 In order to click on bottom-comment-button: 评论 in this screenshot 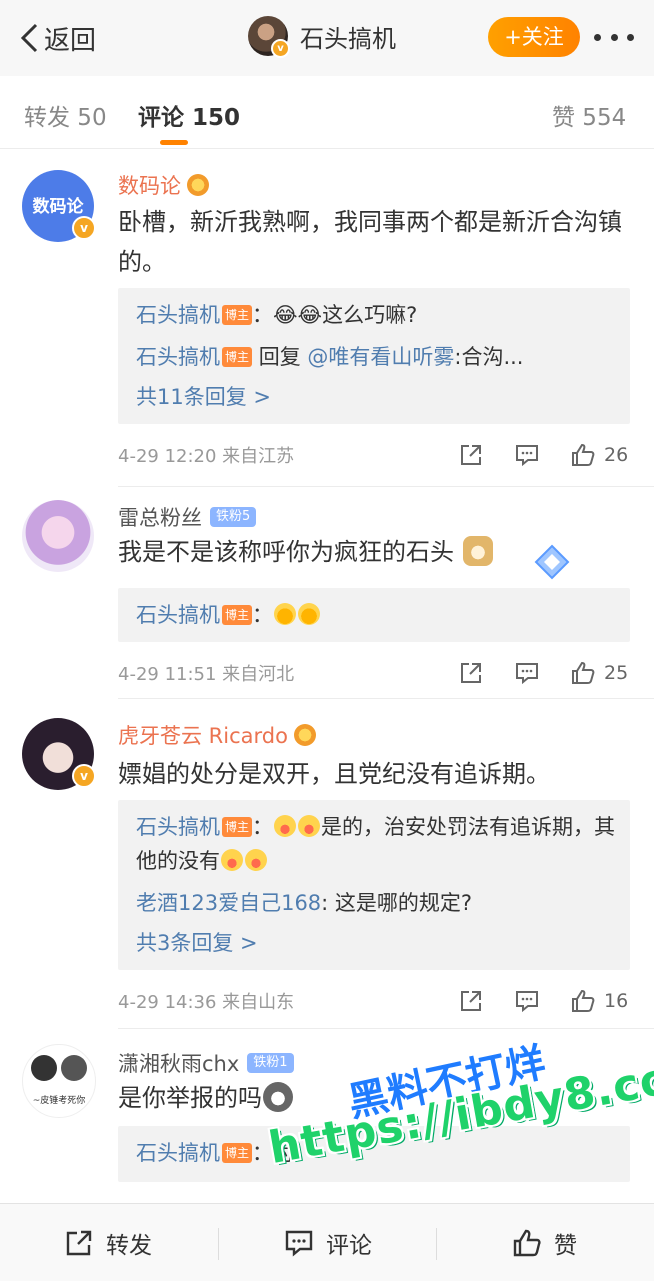, I will do `click(328, 1242)`.